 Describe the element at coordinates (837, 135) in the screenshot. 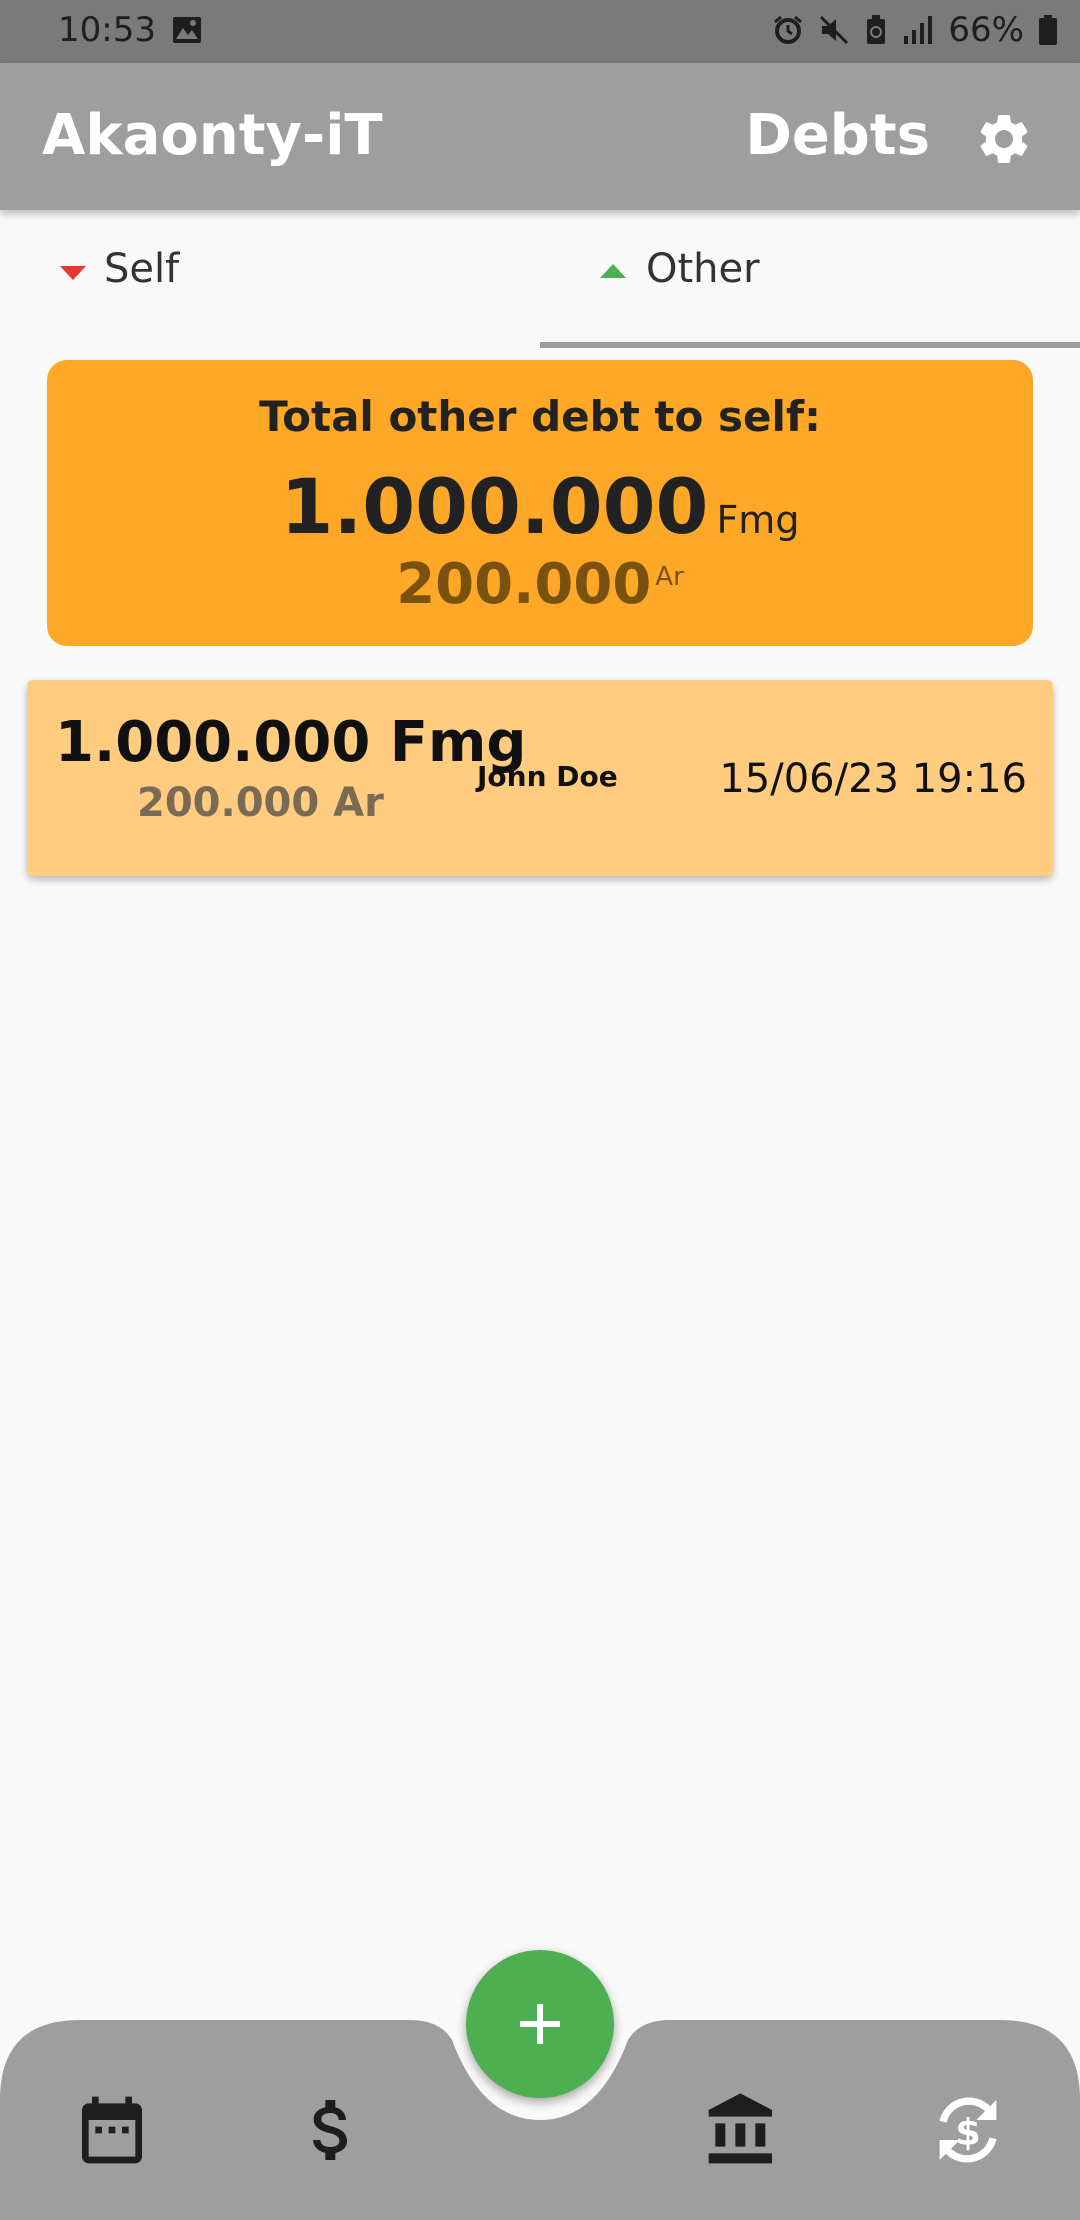

I see `page-title: Debts` at that location.